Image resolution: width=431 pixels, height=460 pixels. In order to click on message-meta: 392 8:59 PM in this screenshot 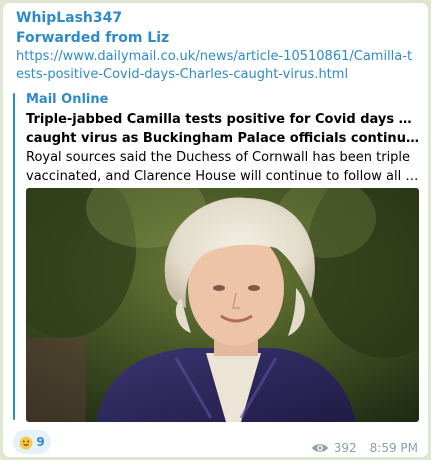, I will do `click(364, 448)`.